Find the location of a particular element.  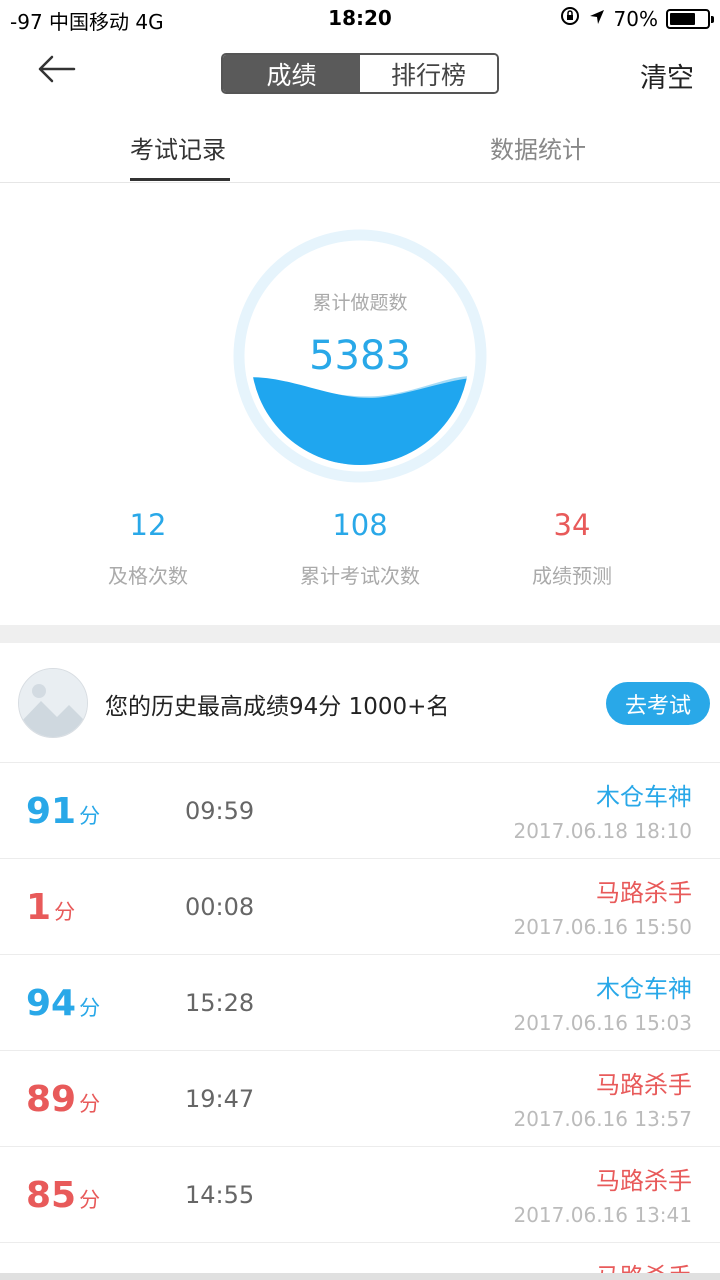

tab-exam-records: 考试记录 is located at coordinates (178, 147).